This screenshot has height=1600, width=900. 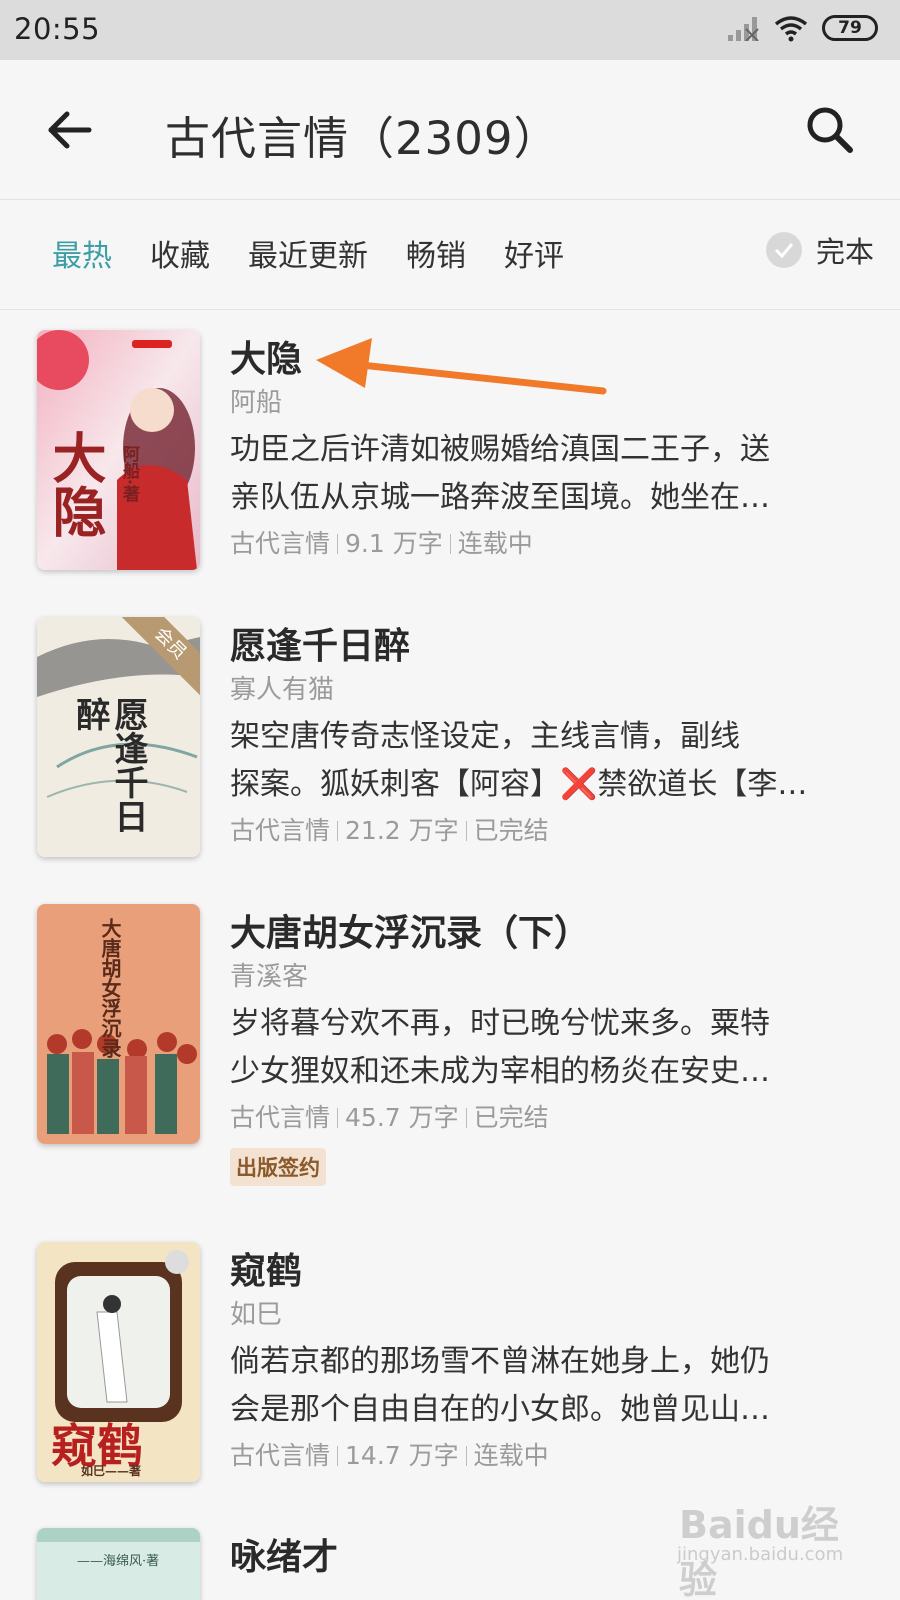 What do you see at coordinates (550, 1272) in the screenshot?
I see `book-title: 窥鹤` at bounding box center [550, 1272].